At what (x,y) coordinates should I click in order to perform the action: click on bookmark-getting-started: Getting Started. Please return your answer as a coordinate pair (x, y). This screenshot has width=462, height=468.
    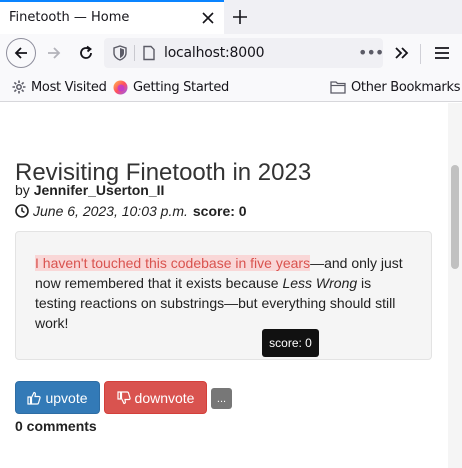
    Looking at the image, I should click on (171, 87).